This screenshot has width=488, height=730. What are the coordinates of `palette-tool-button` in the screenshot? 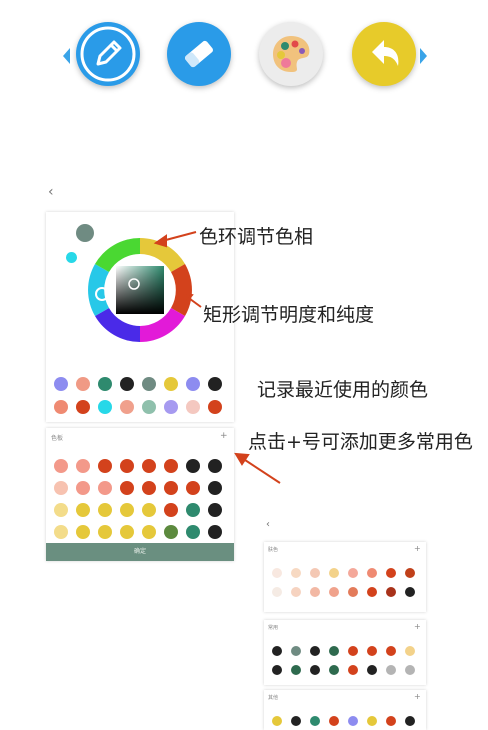 It's located at (291, 54).